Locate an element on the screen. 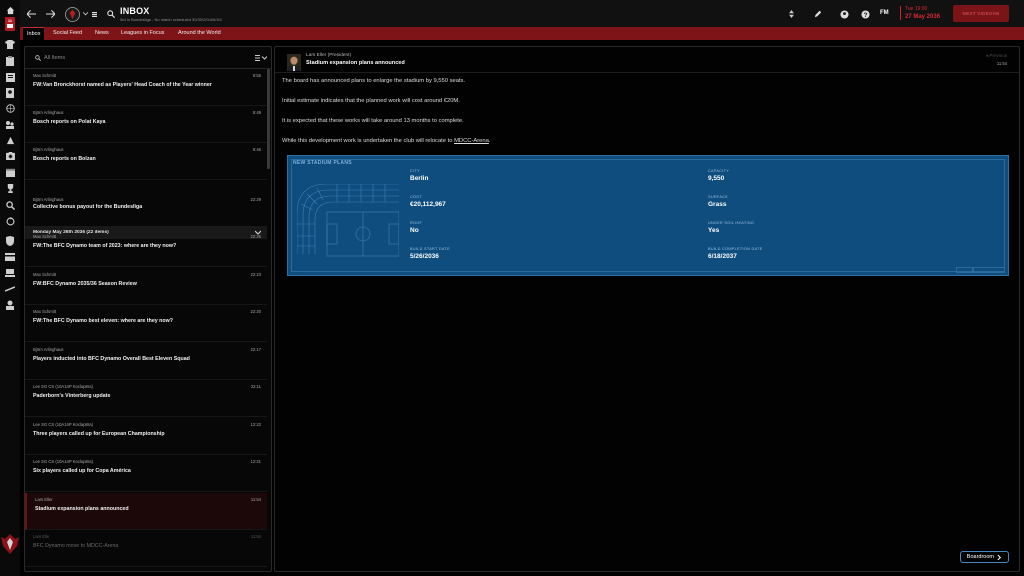  club-menu-chevron-icon is located at coordinates (85, 14).